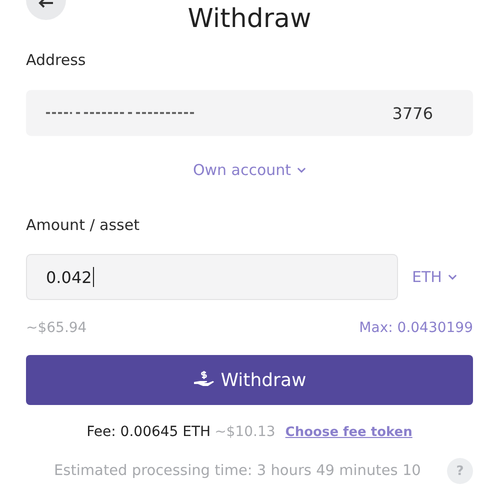  Describe the element at coordinates (250, 19) in the screenshot. I see `page-title: Withdraw` at that location.